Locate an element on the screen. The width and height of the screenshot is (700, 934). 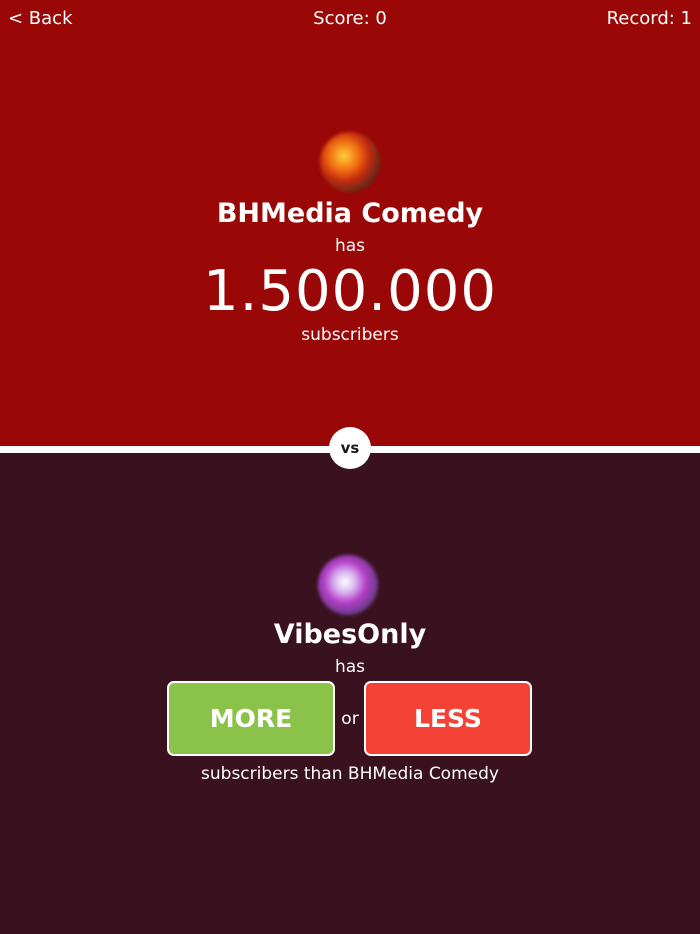
less-button: LESS is located at coordinates (448, 718).